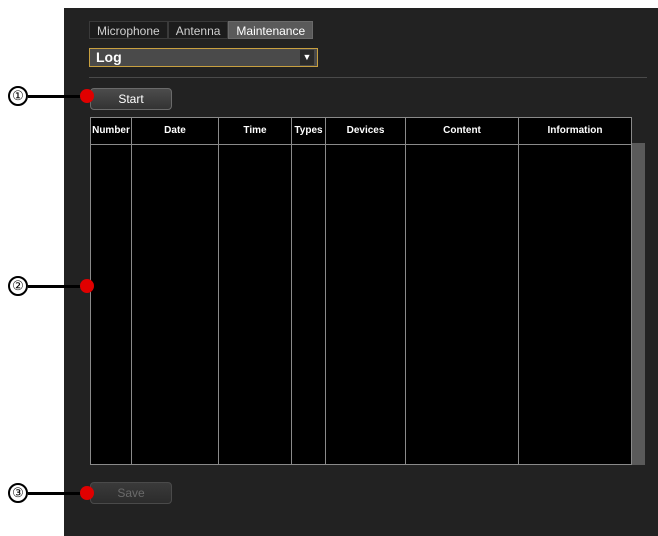 The image size is (658, 536). I want to click on tab-bar: Microphone Antenna Maintenance, so click(201, 30).